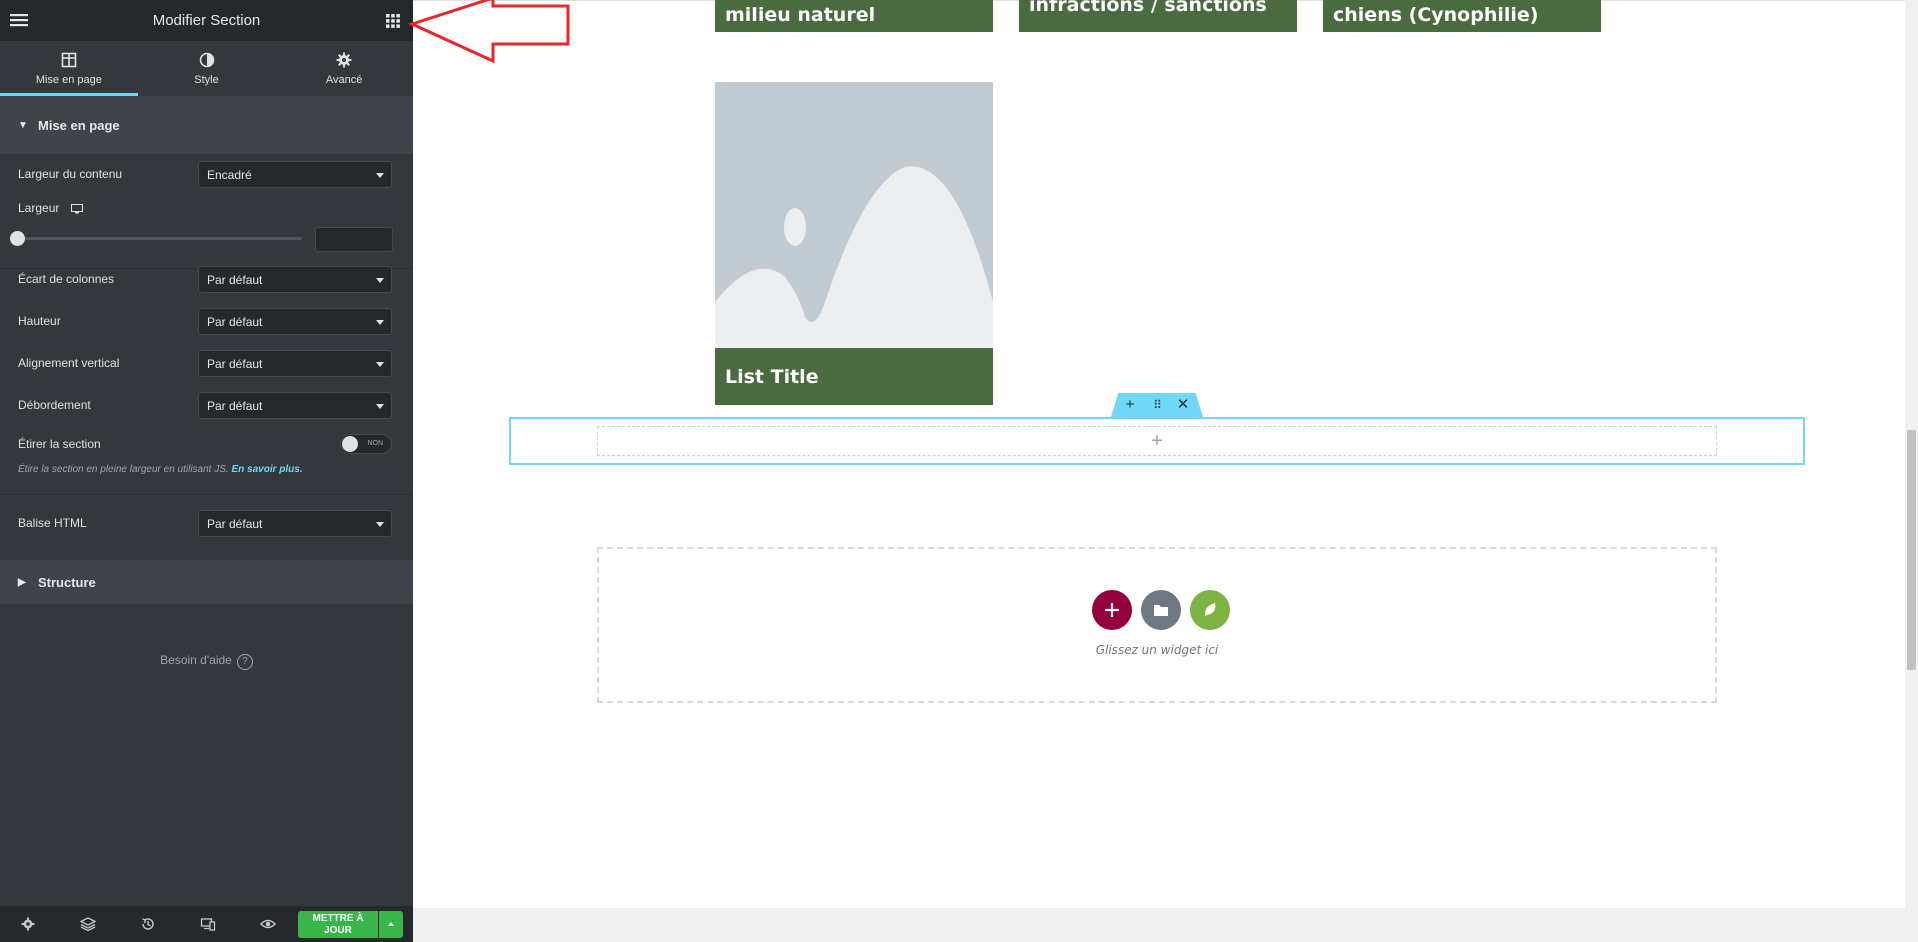  What do you see at coordinates (70, 174) in the screenshot?
I see `content-width-label: Largeur du contenu` at bounding box center [70, 174].